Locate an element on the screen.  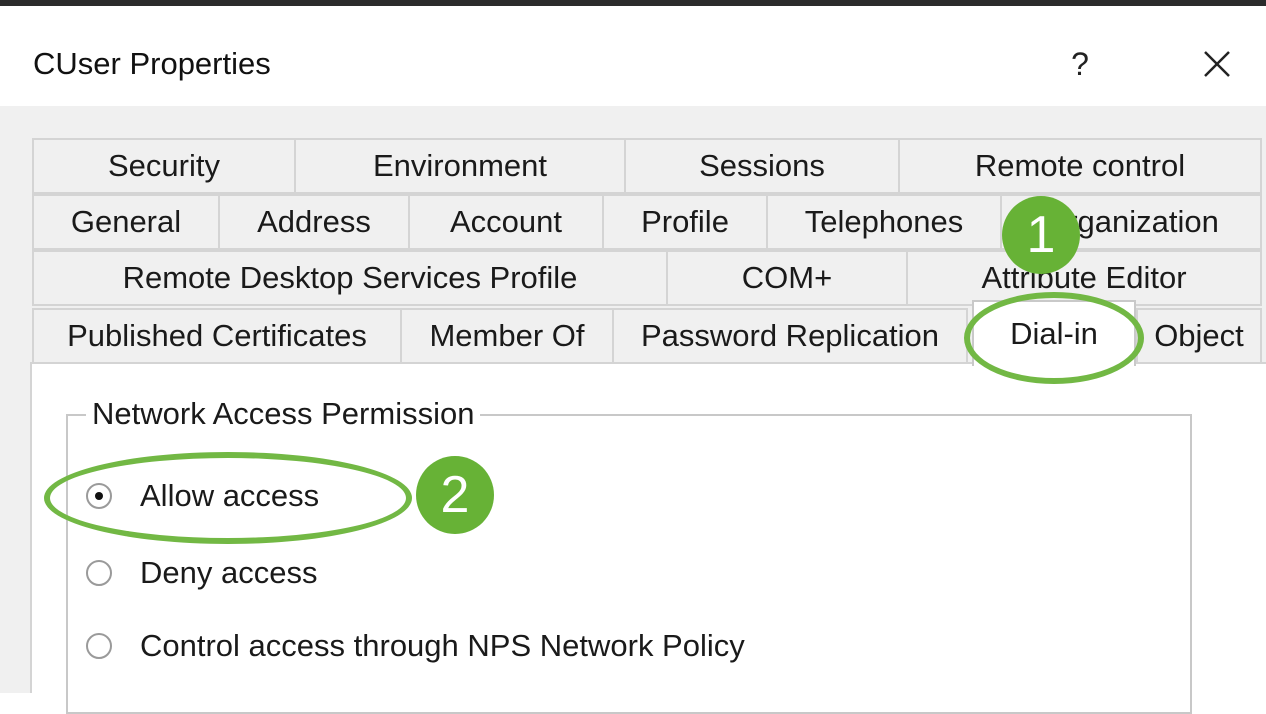
deny-access-radio is located at coordinates (99, 573).